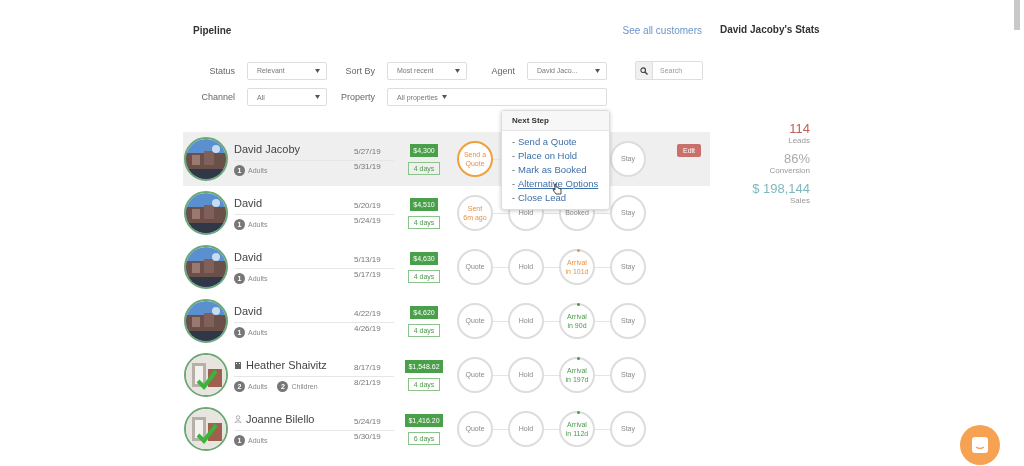  Describe the element at coordinates (358, 97) in the screenshot. I see `filter-label: Property` at that location.